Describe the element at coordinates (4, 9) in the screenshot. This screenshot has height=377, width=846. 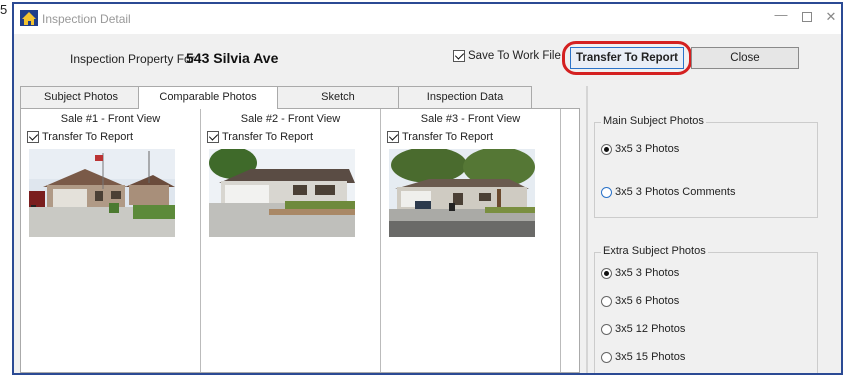
I see `page-number: 5` at that location.